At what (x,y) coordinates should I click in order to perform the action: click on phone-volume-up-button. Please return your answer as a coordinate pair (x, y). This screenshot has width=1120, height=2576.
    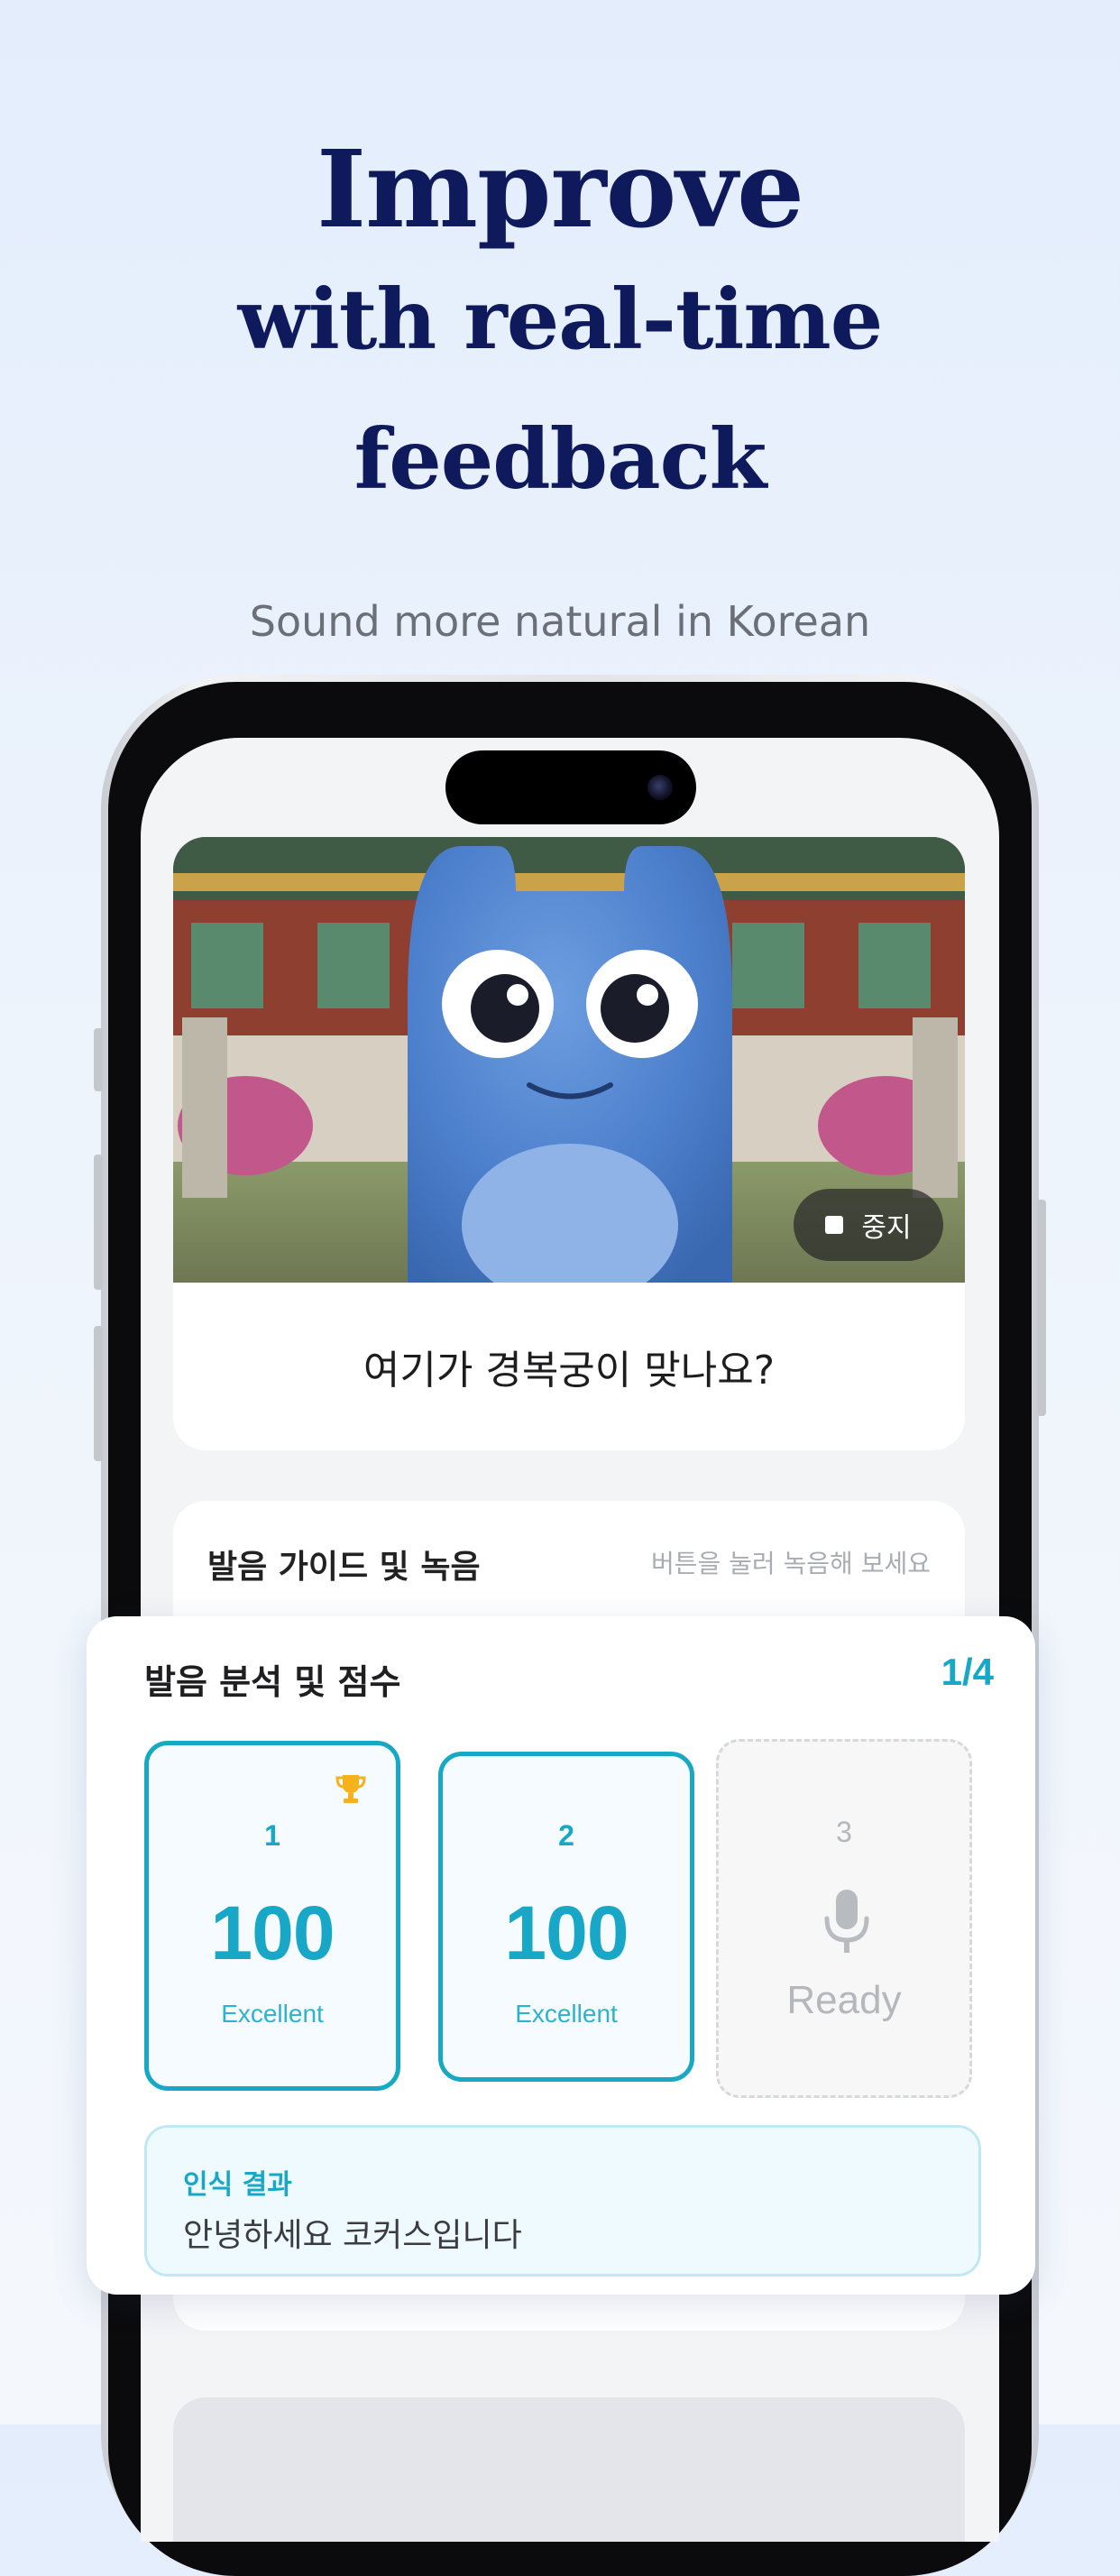
    Looking at the image, I should click on (98, 1222).